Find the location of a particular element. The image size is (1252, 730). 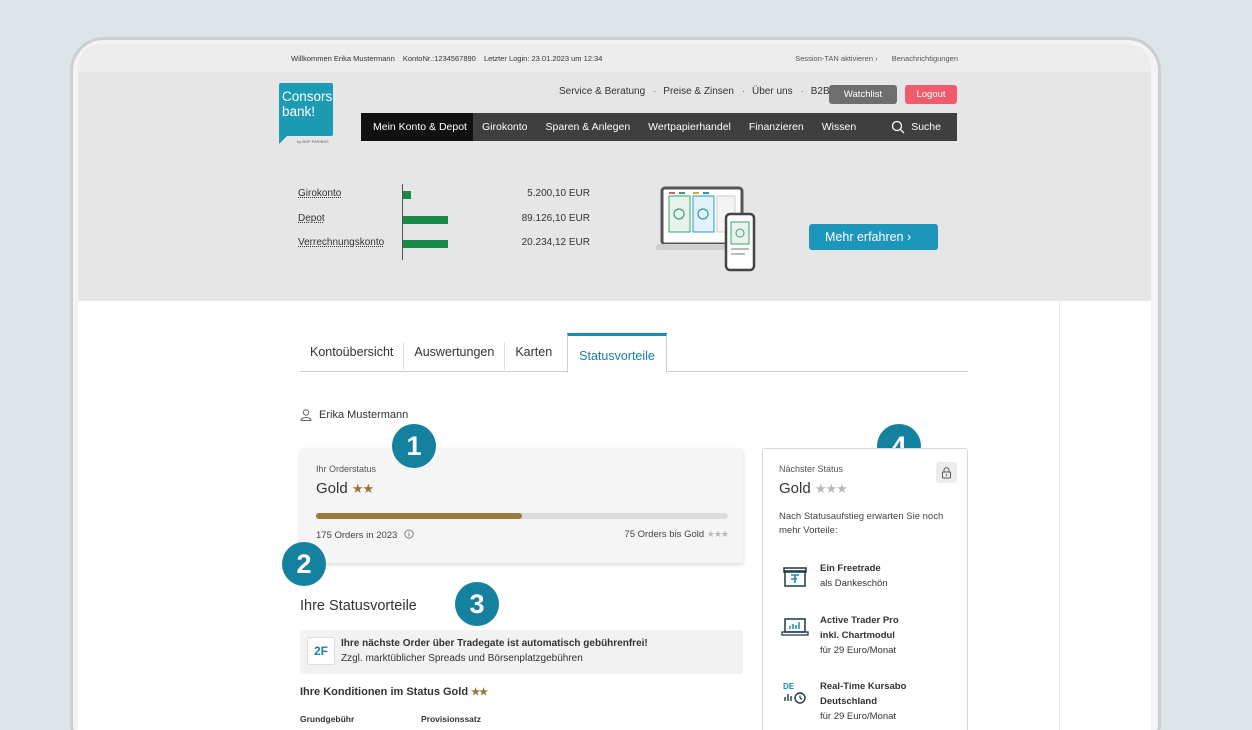

logout-button: Logout is located at coordinates (931, 94).